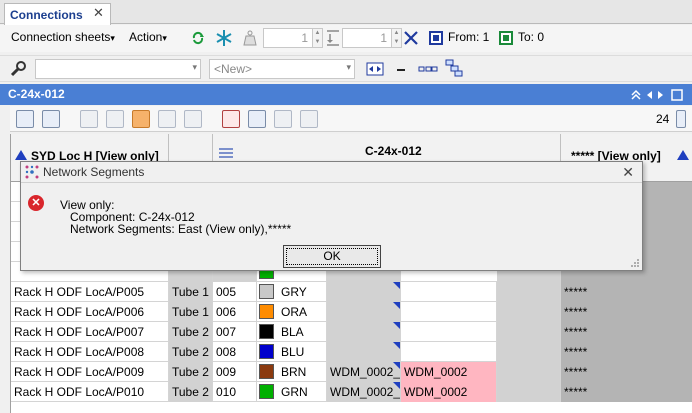 The width and height of the screenshot is (692, 413). I want to click on join-icon, so click(167, 119).